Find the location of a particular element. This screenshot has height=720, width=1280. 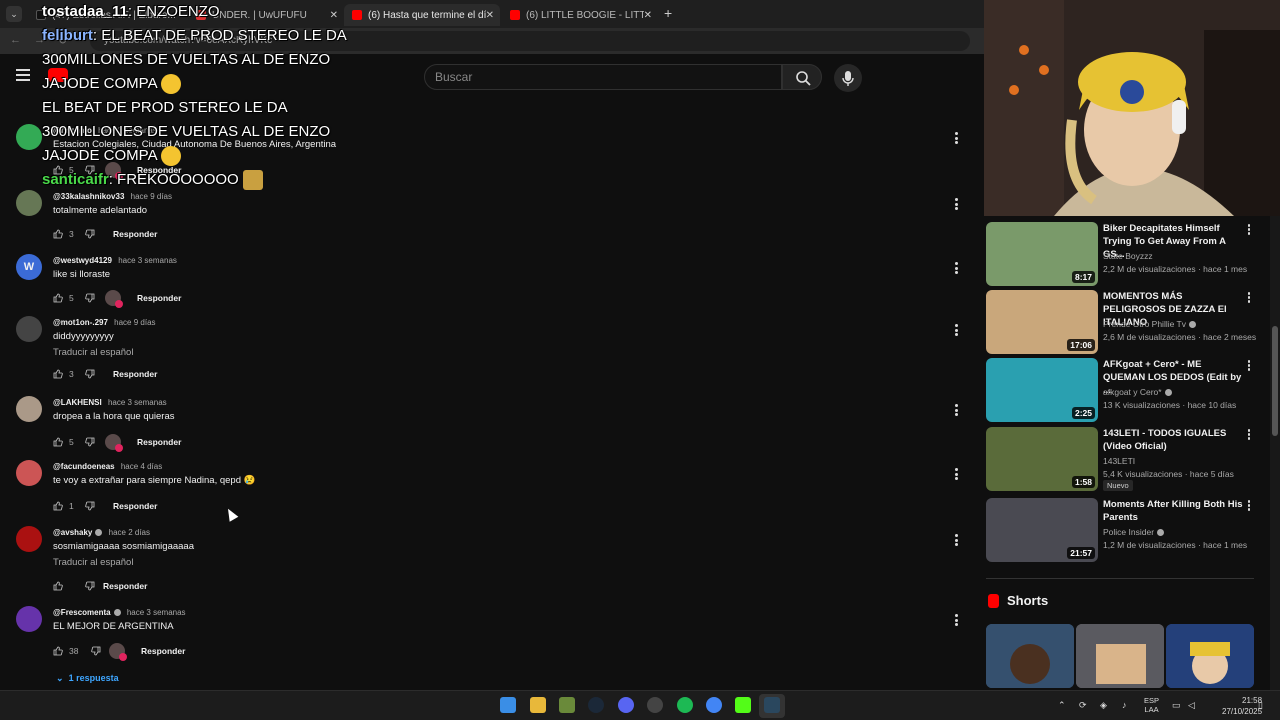

search-input is located at coordinates (603, 77).